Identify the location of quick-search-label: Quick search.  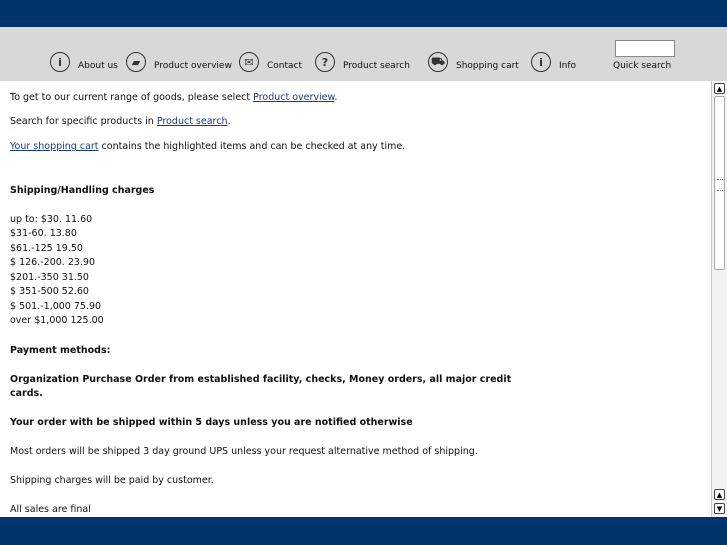
(642, 66).